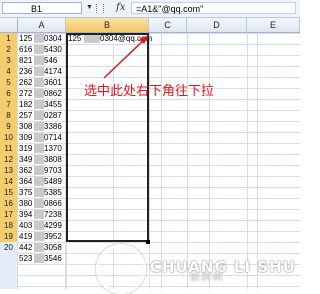  I want to click on annotation-arrow-icon, so click(126, 57).